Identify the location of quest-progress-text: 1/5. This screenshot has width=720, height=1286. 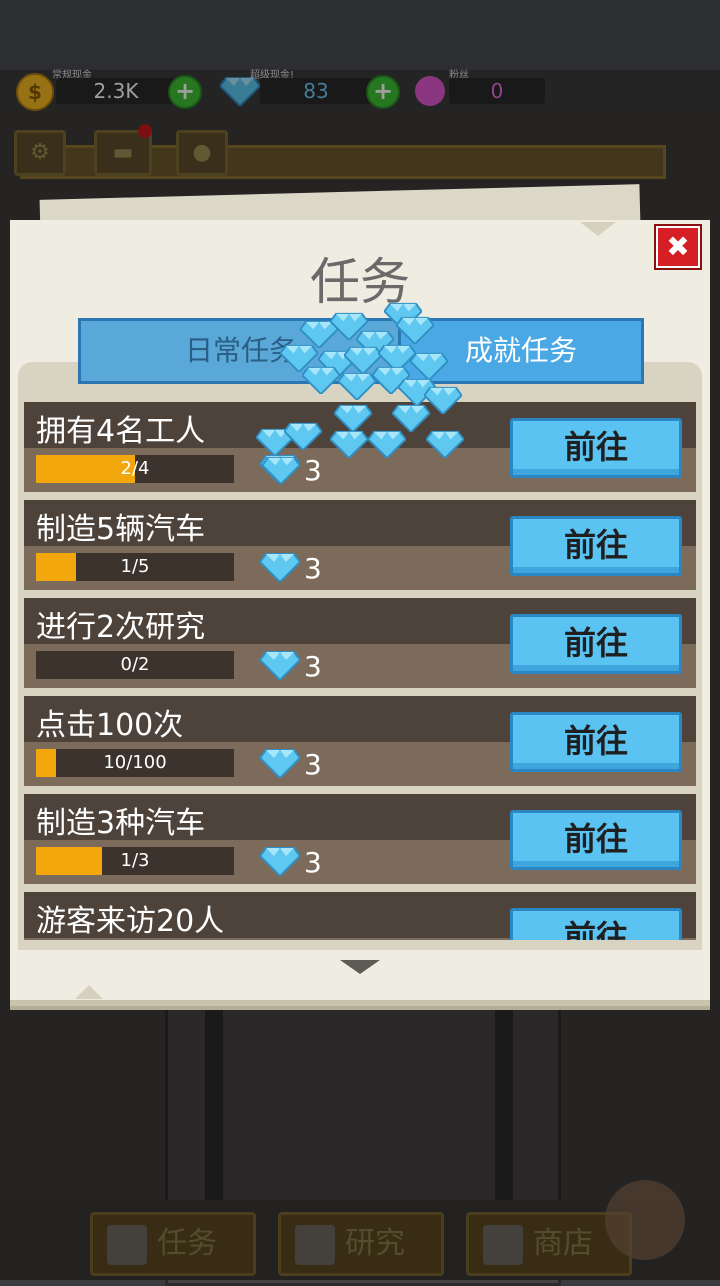
(135, 566).